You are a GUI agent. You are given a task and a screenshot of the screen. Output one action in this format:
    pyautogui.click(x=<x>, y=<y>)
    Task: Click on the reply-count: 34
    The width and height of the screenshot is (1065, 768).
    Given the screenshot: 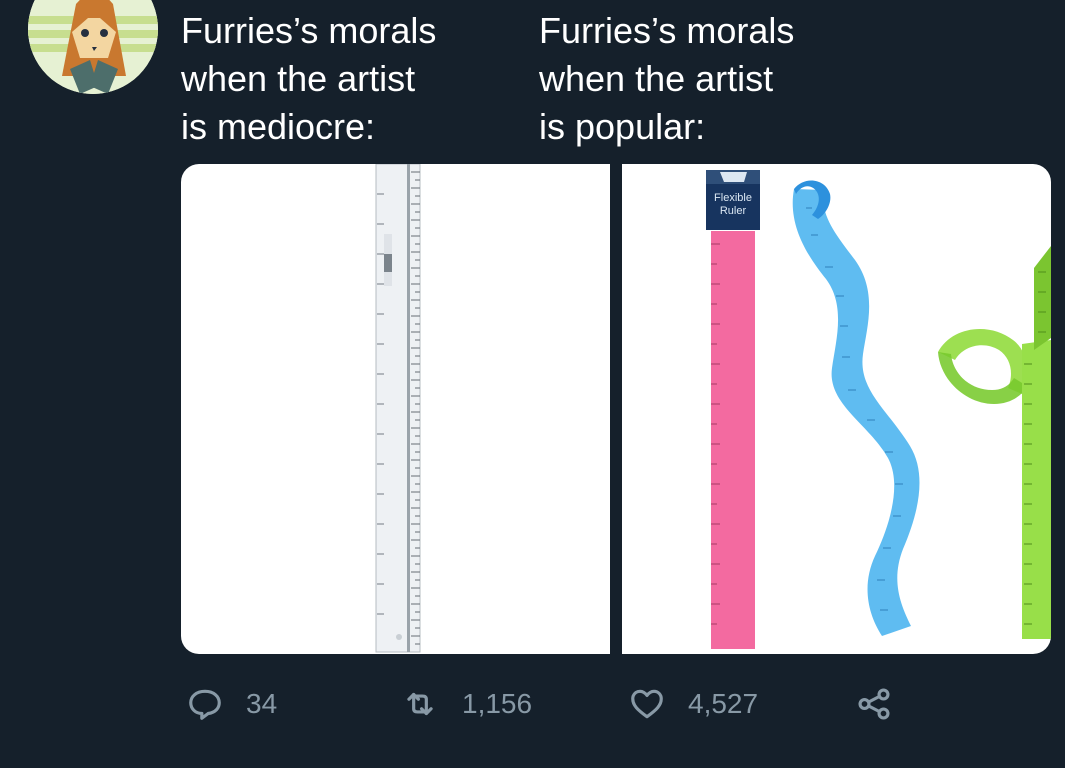 What is the action you would take?
    pyautogui.click(x=262, y=703)
    